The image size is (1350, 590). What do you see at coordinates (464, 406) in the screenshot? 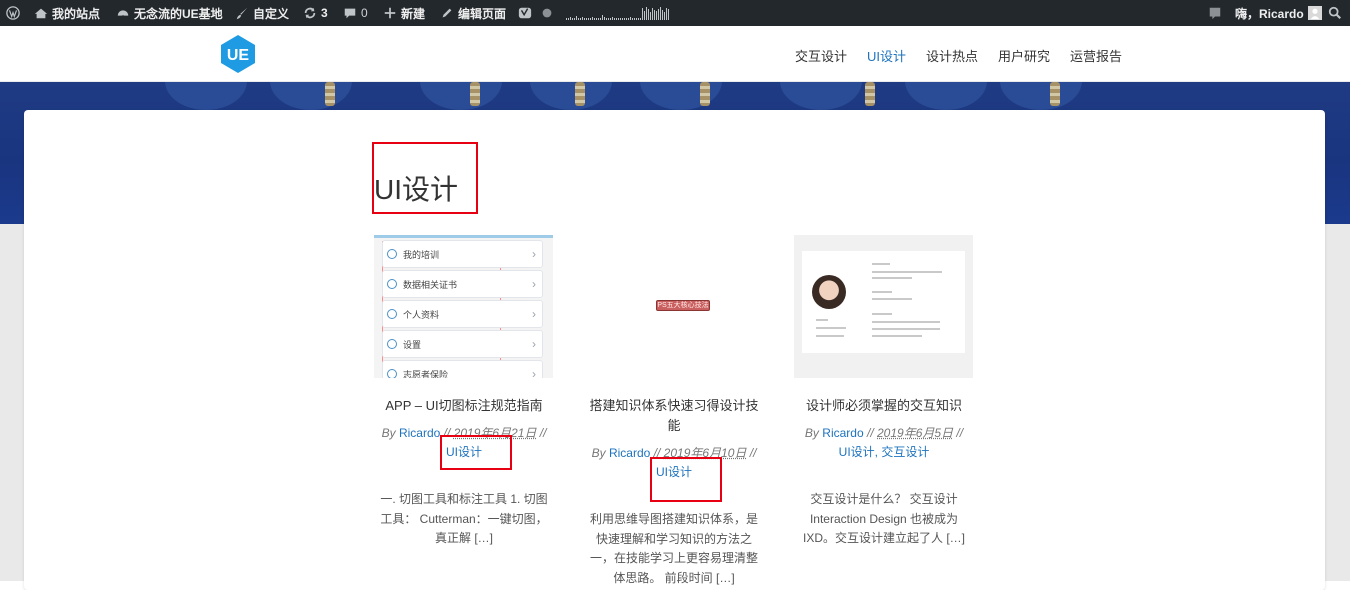
I see `post-title-link: APP – UI切图标注规范指南` at bounding box center [464, 406].